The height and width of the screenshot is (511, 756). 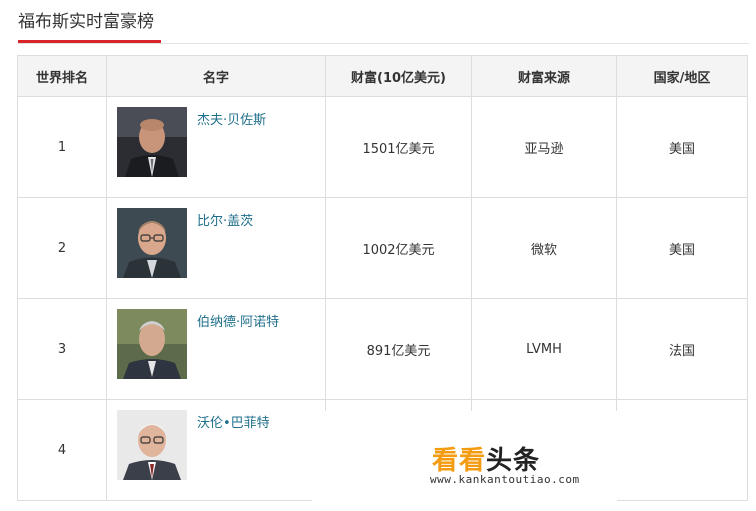 What do you see at coordinates (383, 43) in the screenshot?
I see `title-divider` at bounding box center [383, 43].